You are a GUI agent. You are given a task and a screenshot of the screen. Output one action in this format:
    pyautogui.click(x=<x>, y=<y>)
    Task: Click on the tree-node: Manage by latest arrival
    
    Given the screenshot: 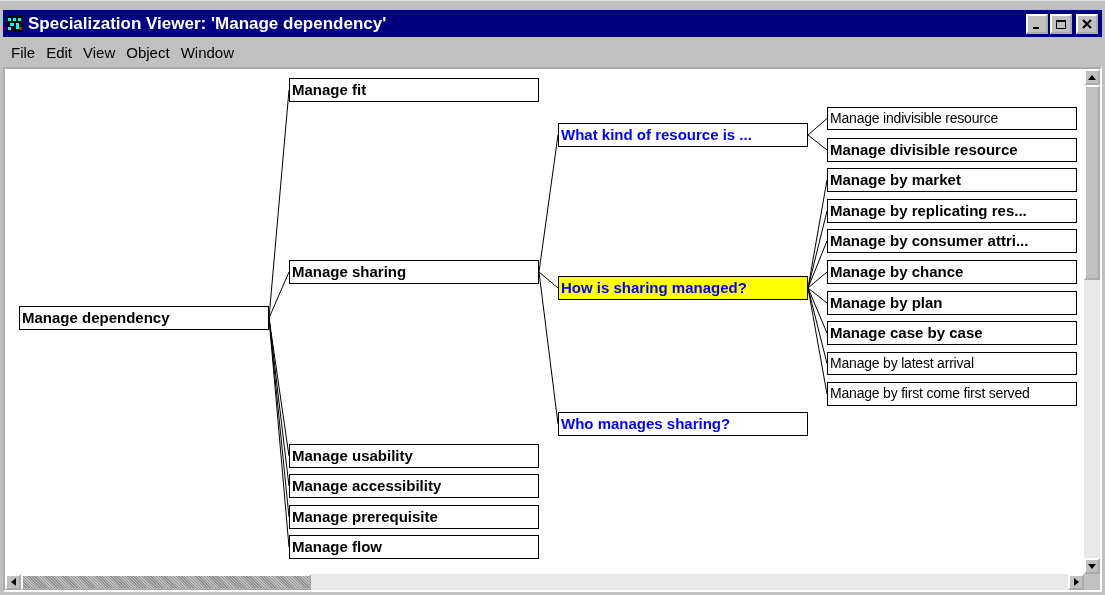 What is the action you would take?
    pyautogui.click(x=952, y=363)
    